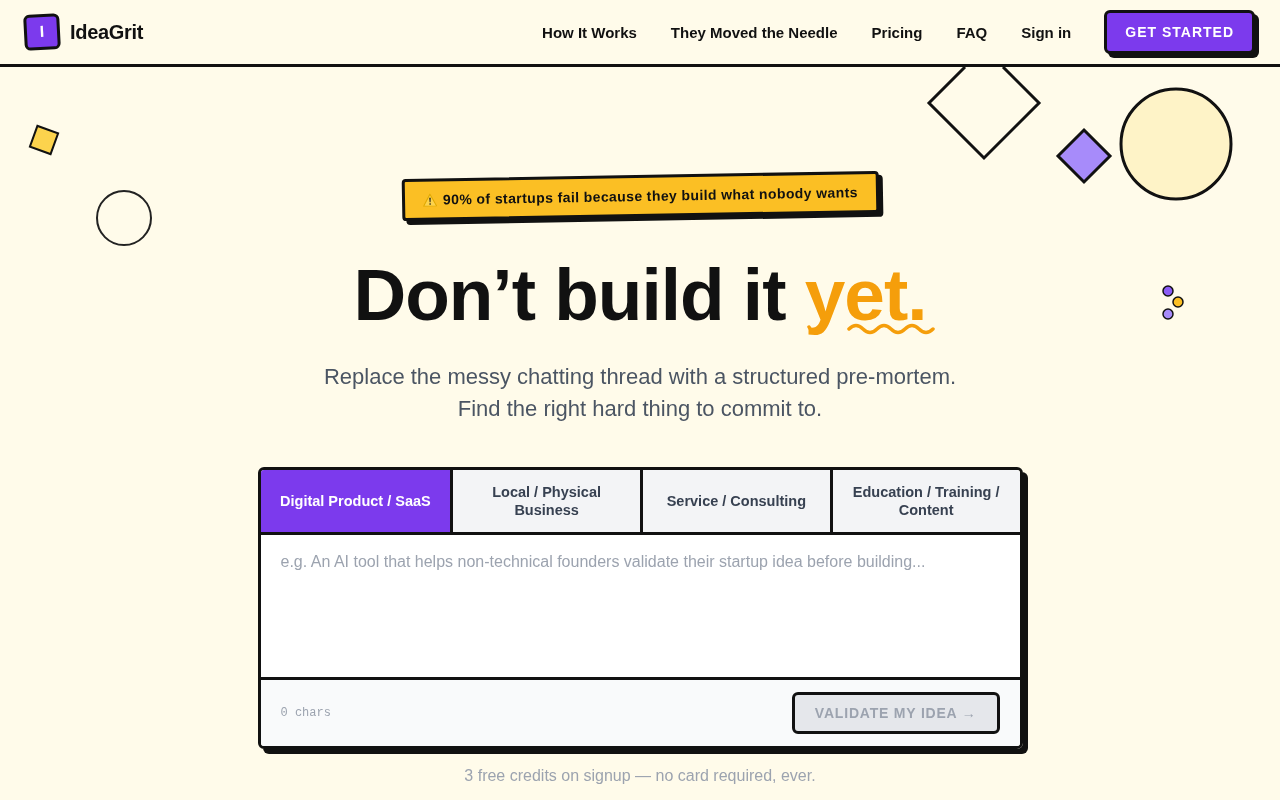  I want to click on nav-link: Pricing, so click(897, 32).